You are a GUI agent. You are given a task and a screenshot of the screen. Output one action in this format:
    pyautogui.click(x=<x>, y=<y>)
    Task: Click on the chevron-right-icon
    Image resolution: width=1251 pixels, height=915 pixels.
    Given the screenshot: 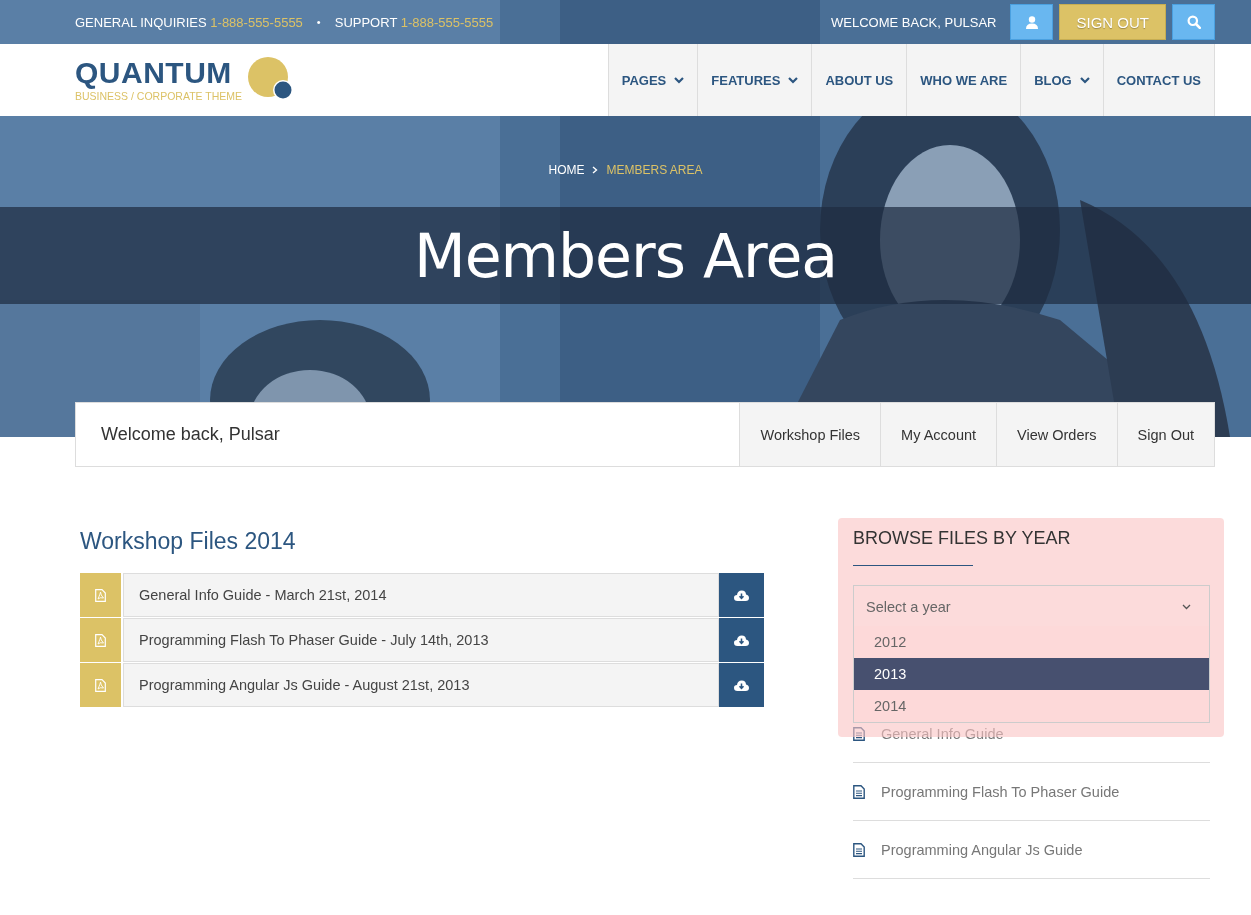 What is the action you would take?
    pyautogui.click(x=595, y=170)
    